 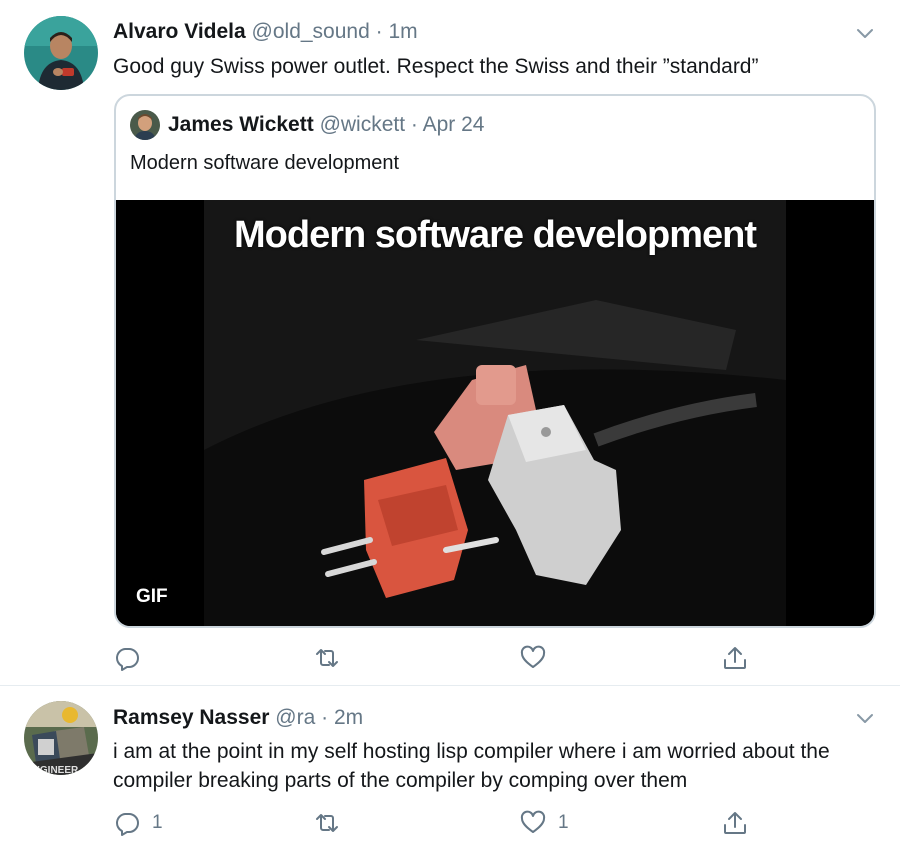 What do you see at coordinates (145, 125) in the screenshot?
I see `quoted-avatar` at bounding box center [145, 125].